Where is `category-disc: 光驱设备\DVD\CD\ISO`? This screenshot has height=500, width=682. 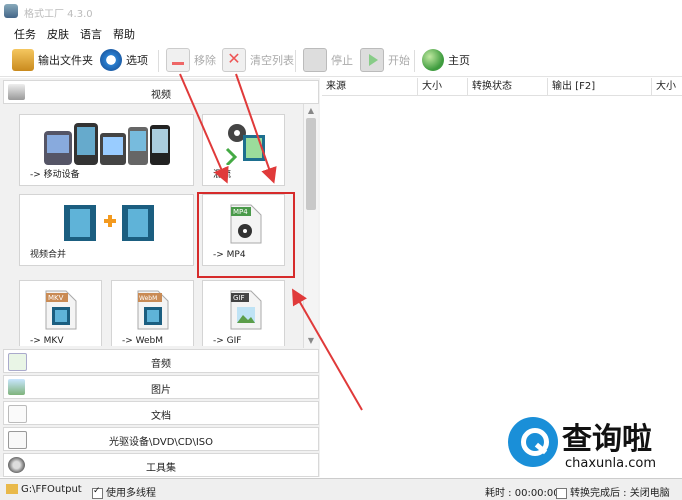 category-disc: 光驱设备\DVD\CD\ISO is located at coordinates (161, 439).